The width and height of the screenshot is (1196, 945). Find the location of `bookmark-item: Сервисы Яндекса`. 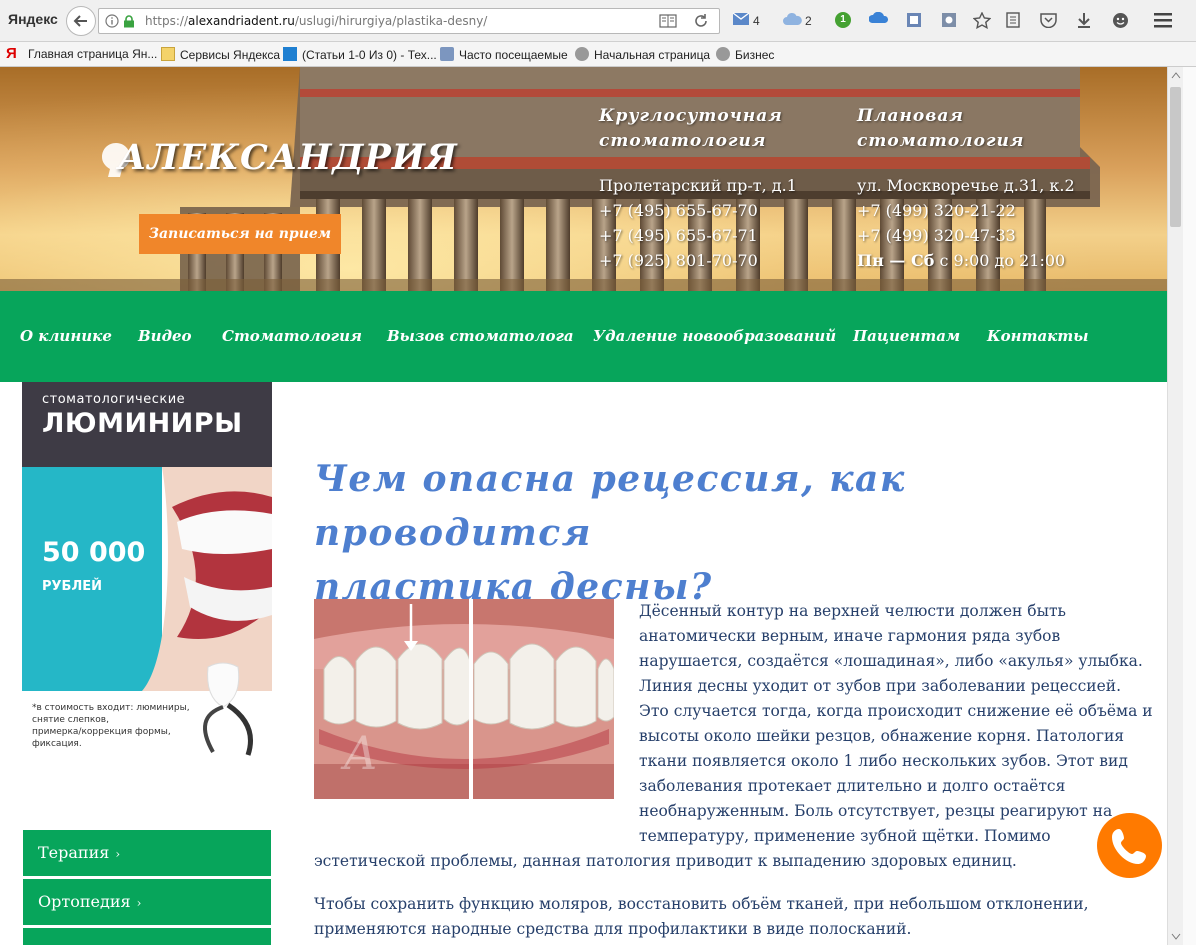

bookmark-item: Сервисы Яндекса is located at coordinates (220, 54).